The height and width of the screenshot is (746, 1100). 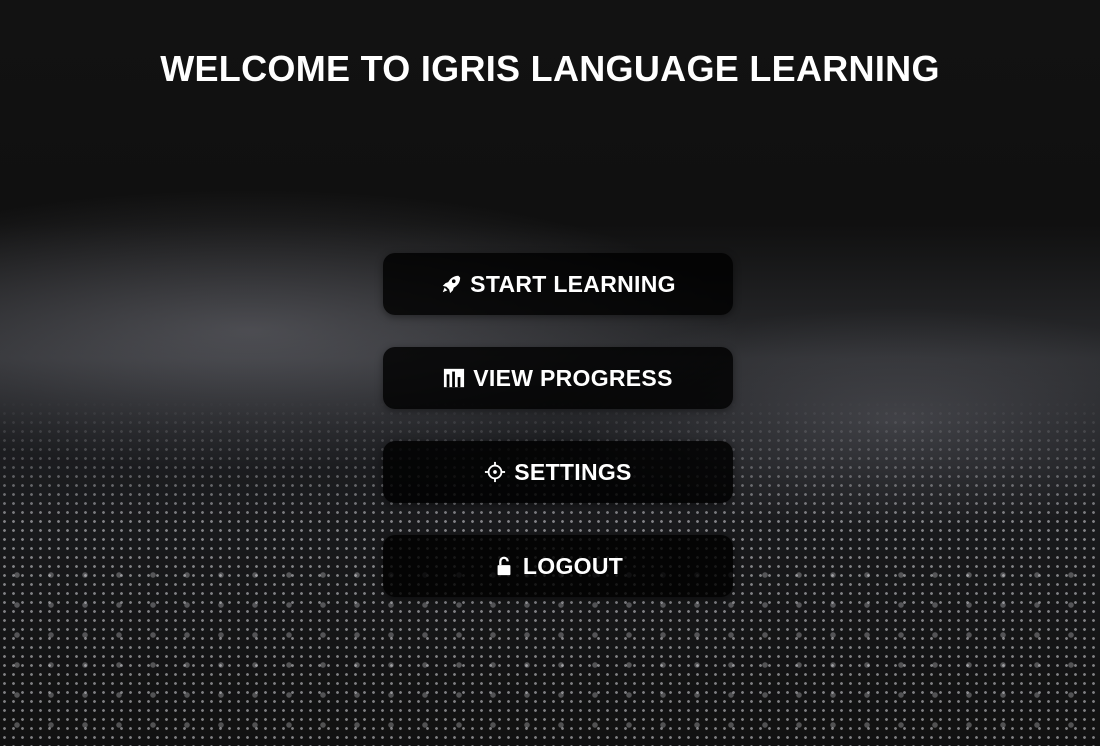 What do you see at coordinates (454, 378) in the screenshot?
I see `bar-chart-icon` at bounding box center [454, 378].